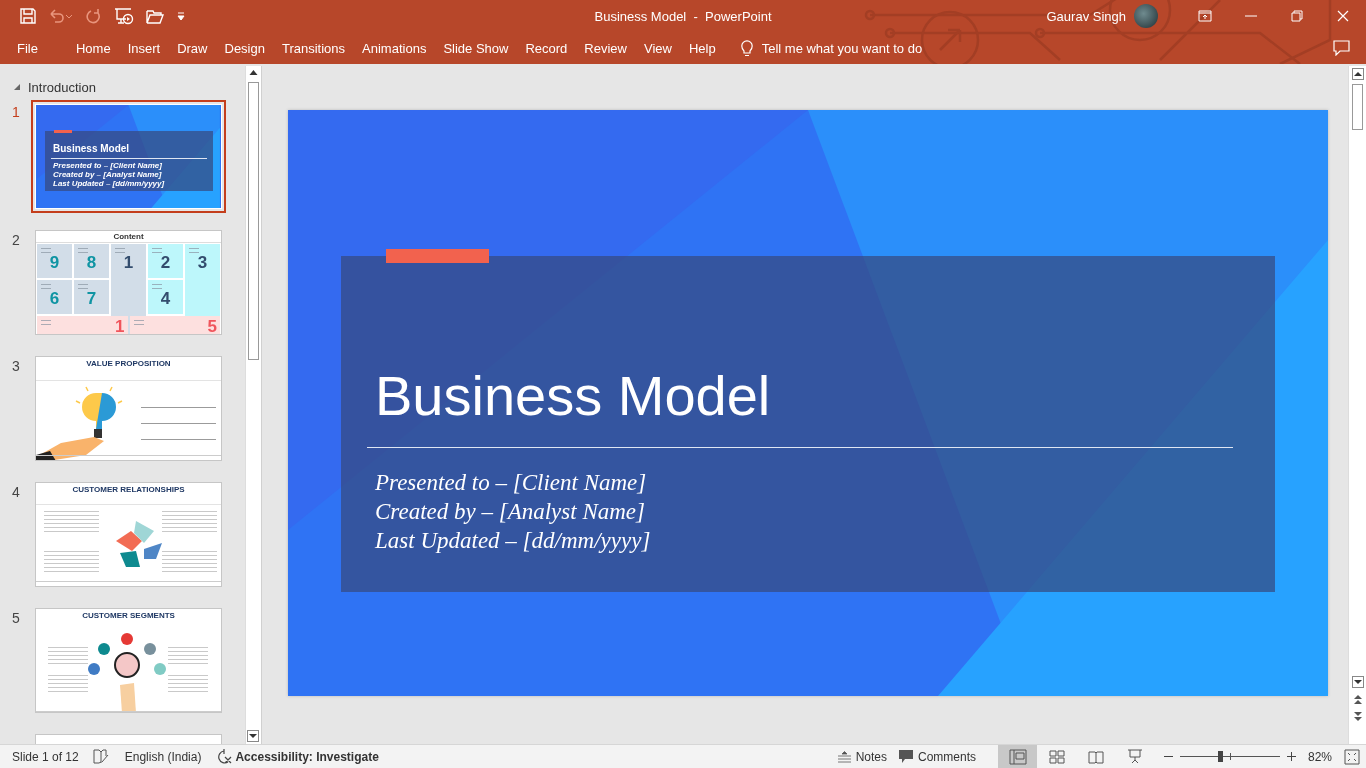 This screenshot has height=768, width=1366. What do you see at coordinates (1056, 756) in the screenshot?
I see `grid-view-icon` at bounding box center [1056, 756].